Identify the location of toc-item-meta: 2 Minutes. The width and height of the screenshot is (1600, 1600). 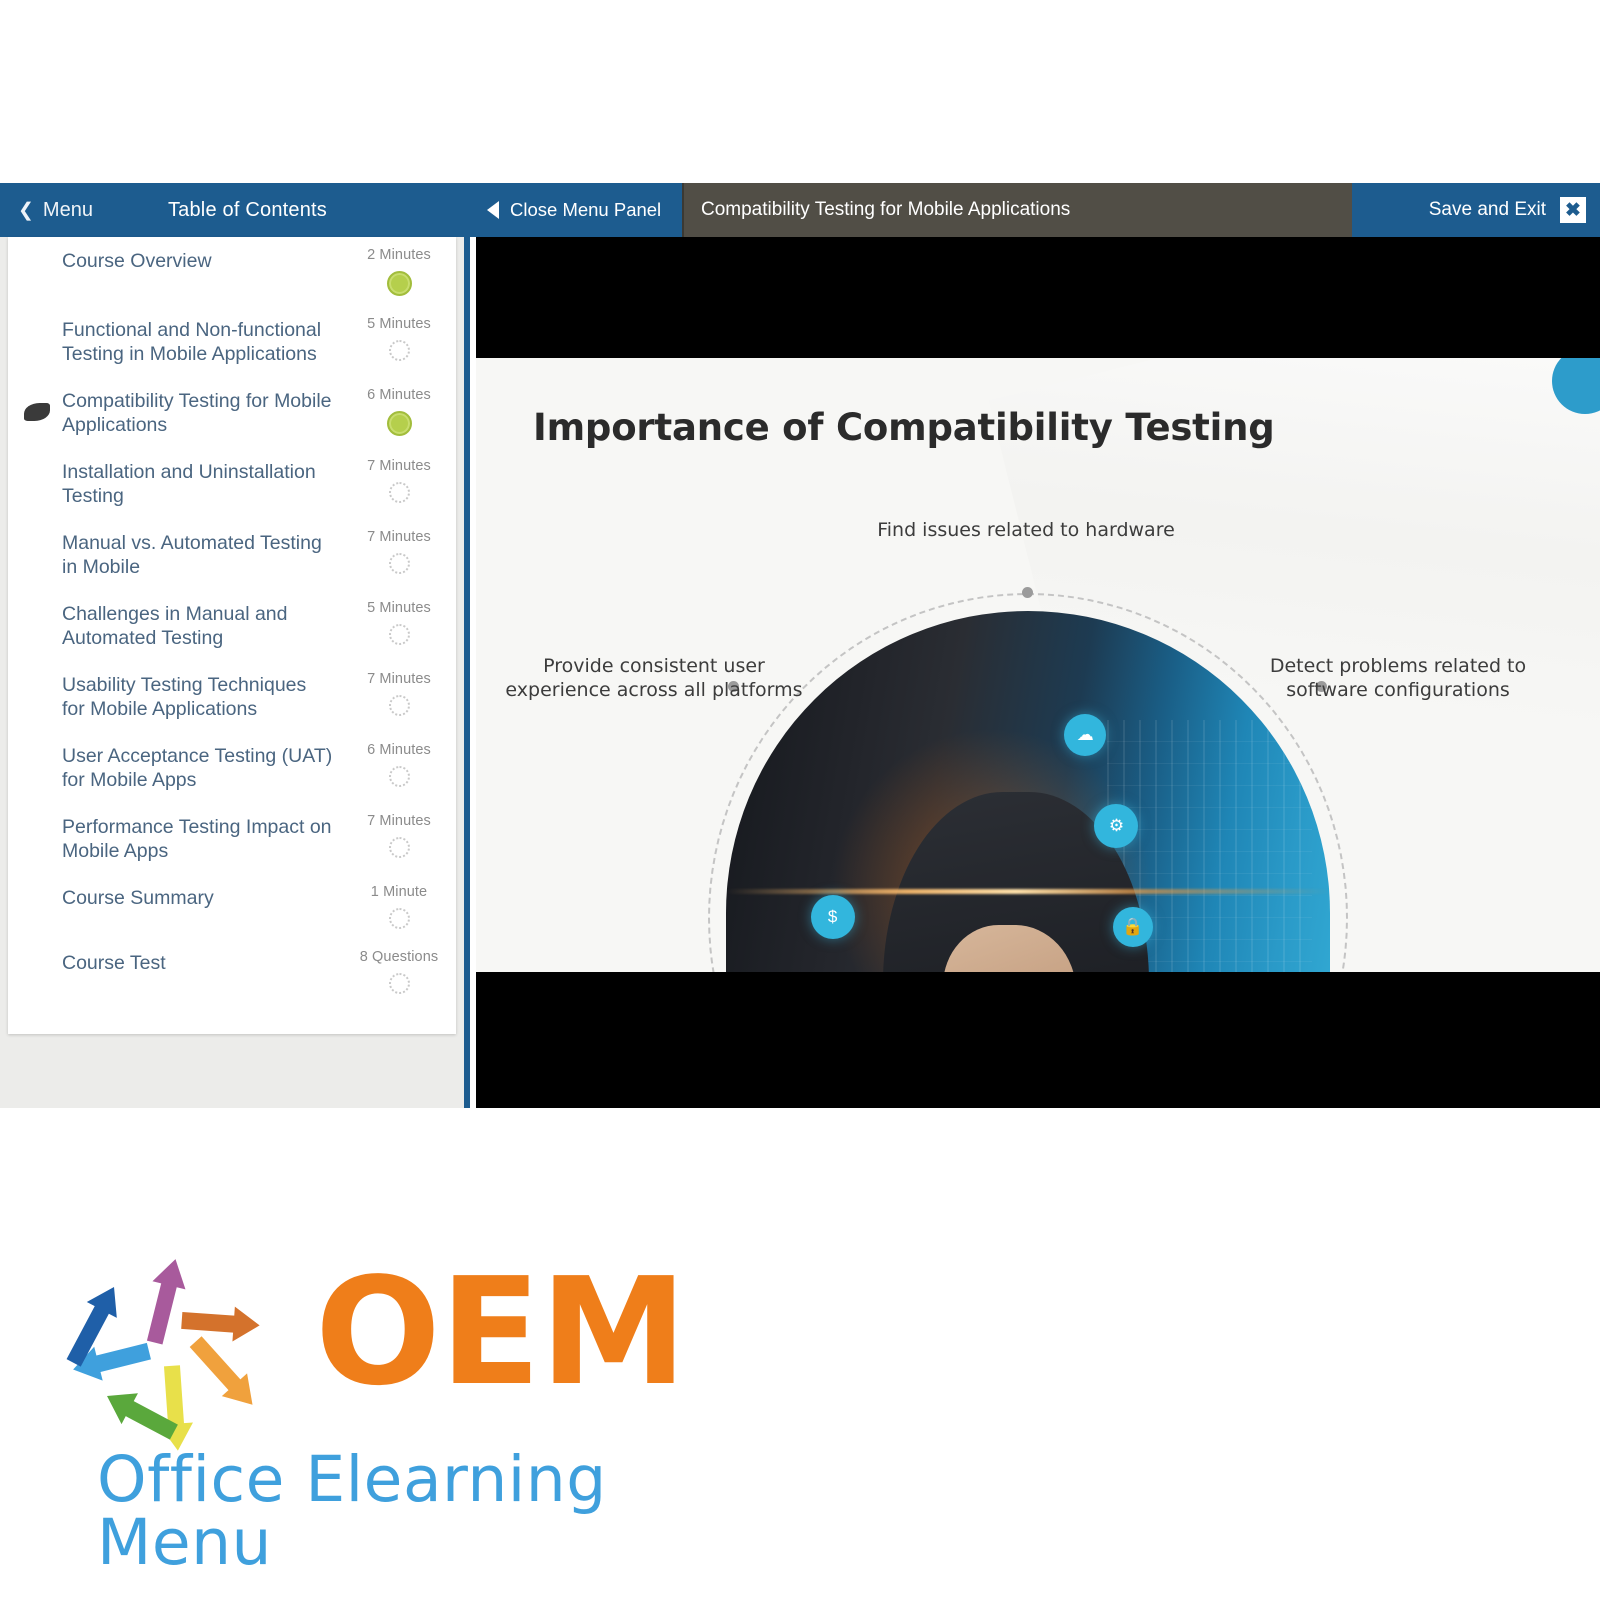
(399, 271).